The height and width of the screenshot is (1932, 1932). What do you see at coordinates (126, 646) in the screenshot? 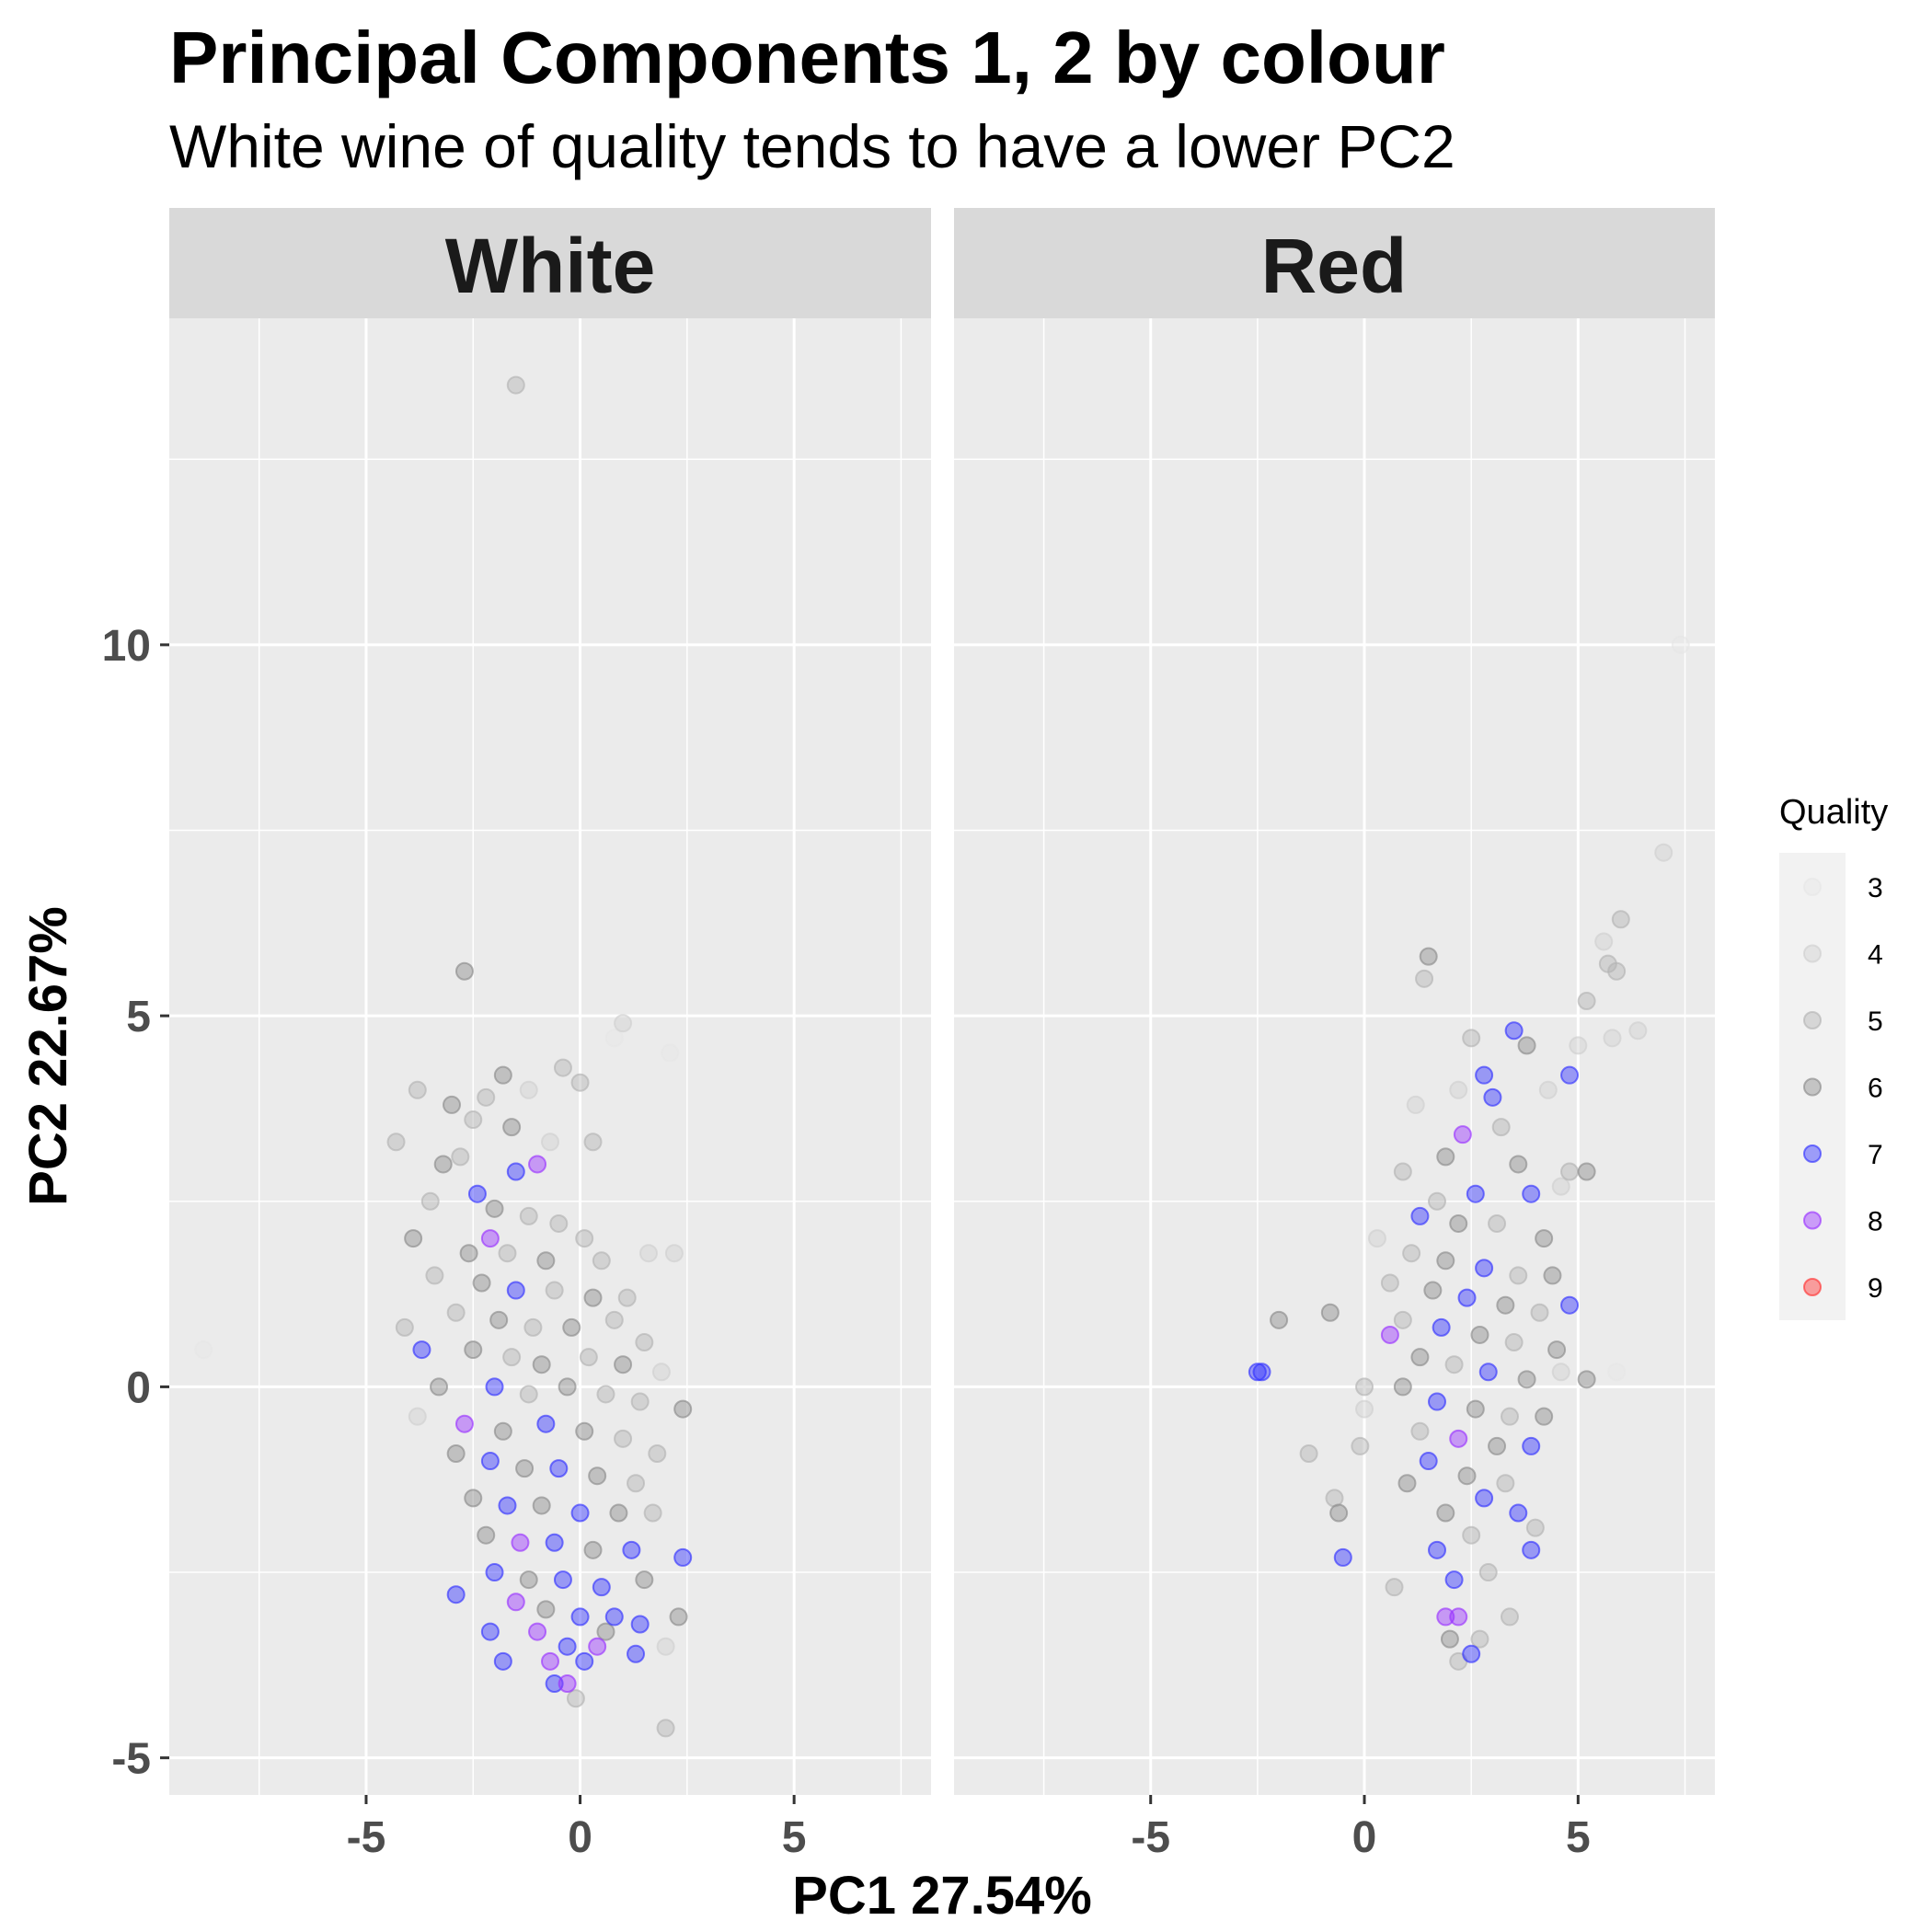
I see `y-tick-label: 10` at bounding box center [126, 646].